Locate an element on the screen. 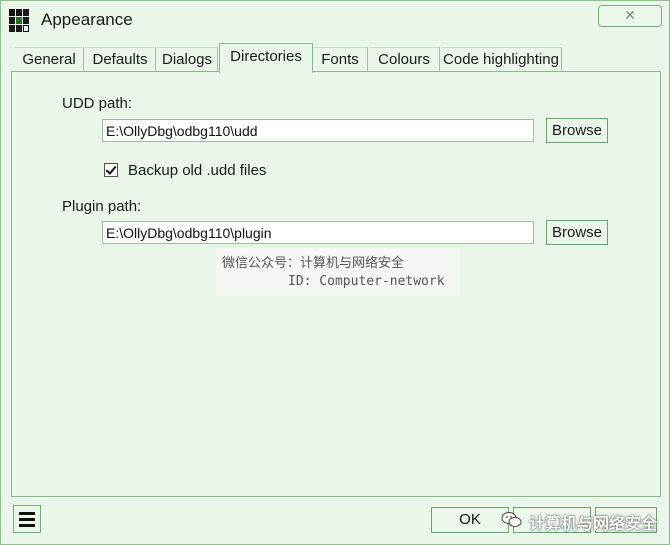  backup-udd-checkbox is located at coordinates (111, 170).